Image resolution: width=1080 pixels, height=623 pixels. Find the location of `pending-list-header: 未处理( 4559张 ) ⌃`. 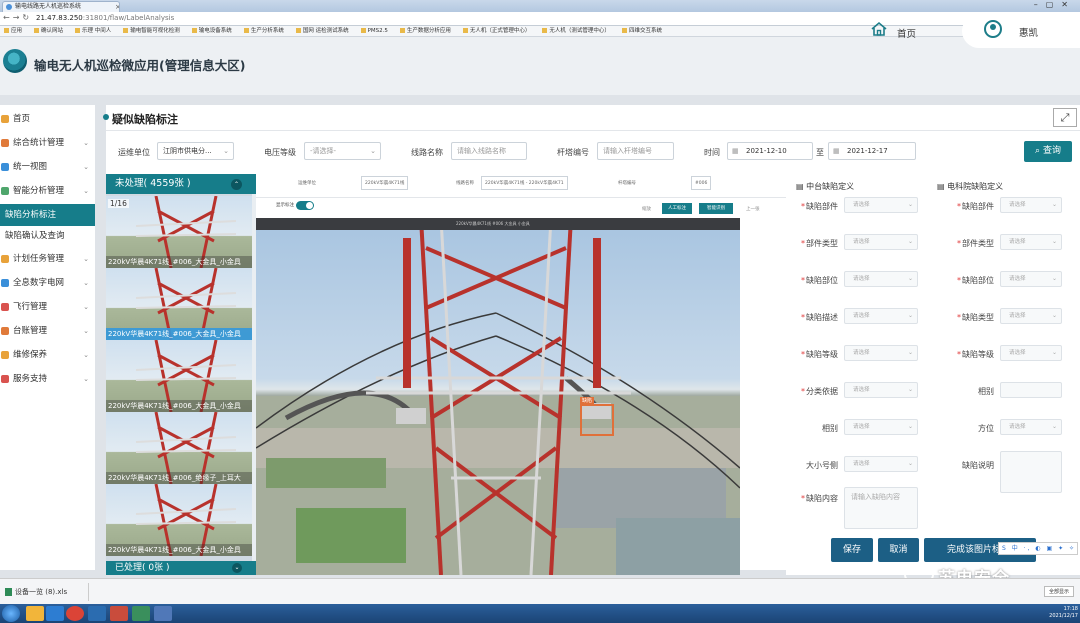

pending-list-header: 未处理( 4559张 ) ⌃ is located at coordinates (181, 184).